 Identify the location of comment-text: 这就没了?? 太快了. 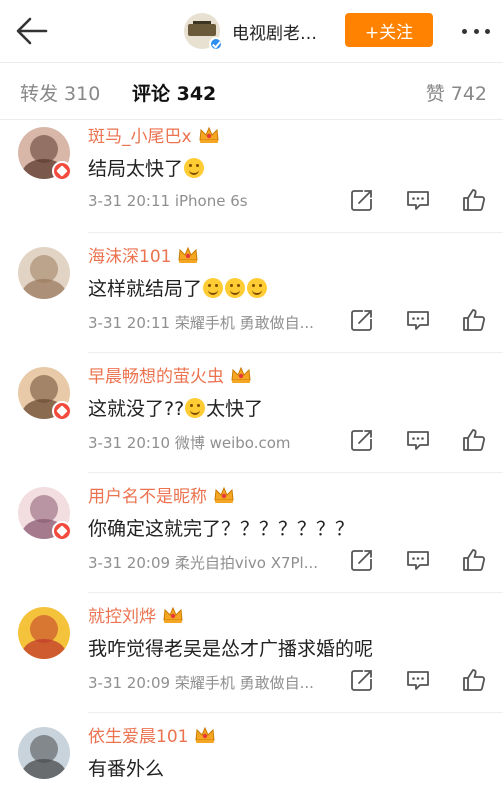
(175, 407).